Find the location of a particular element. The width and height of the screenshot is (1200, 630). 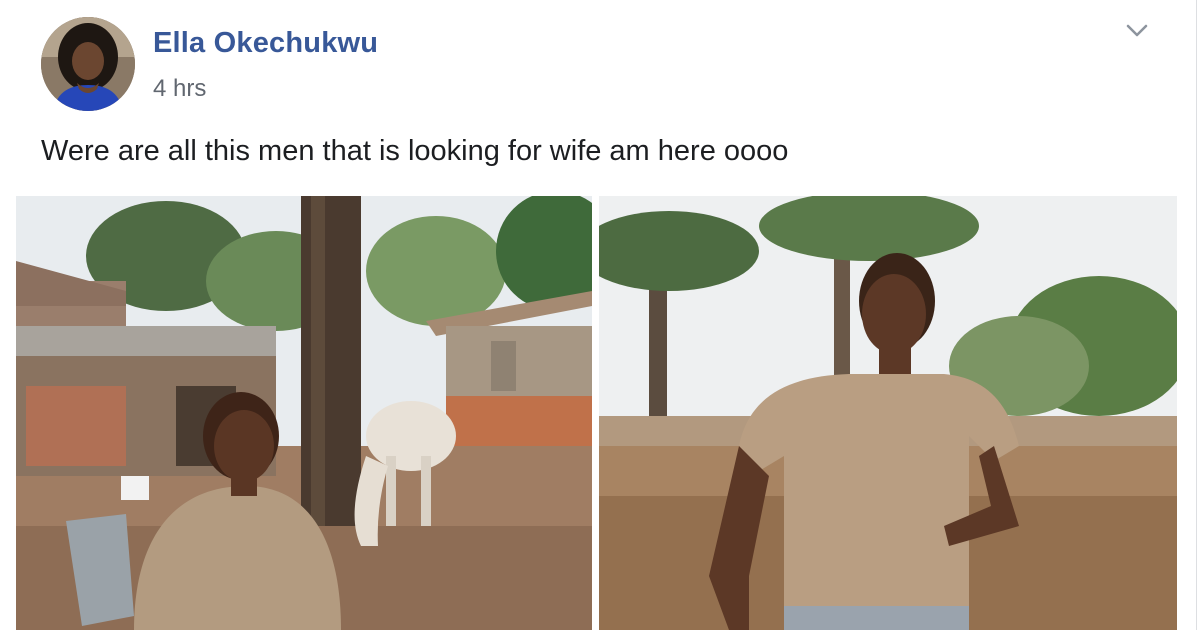

author-name-link: Ella Okechukwu is located at coordinates (265, 43).